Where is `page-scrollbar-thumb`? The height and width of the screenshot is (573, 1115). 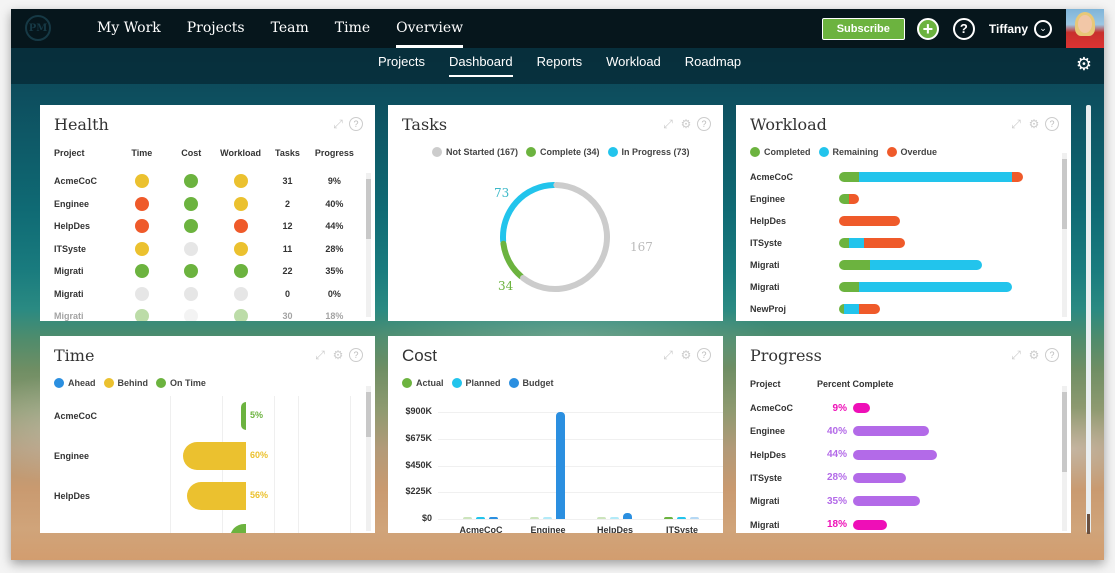 page-scrollbar-thumb is located at coordinates (1088, 524).